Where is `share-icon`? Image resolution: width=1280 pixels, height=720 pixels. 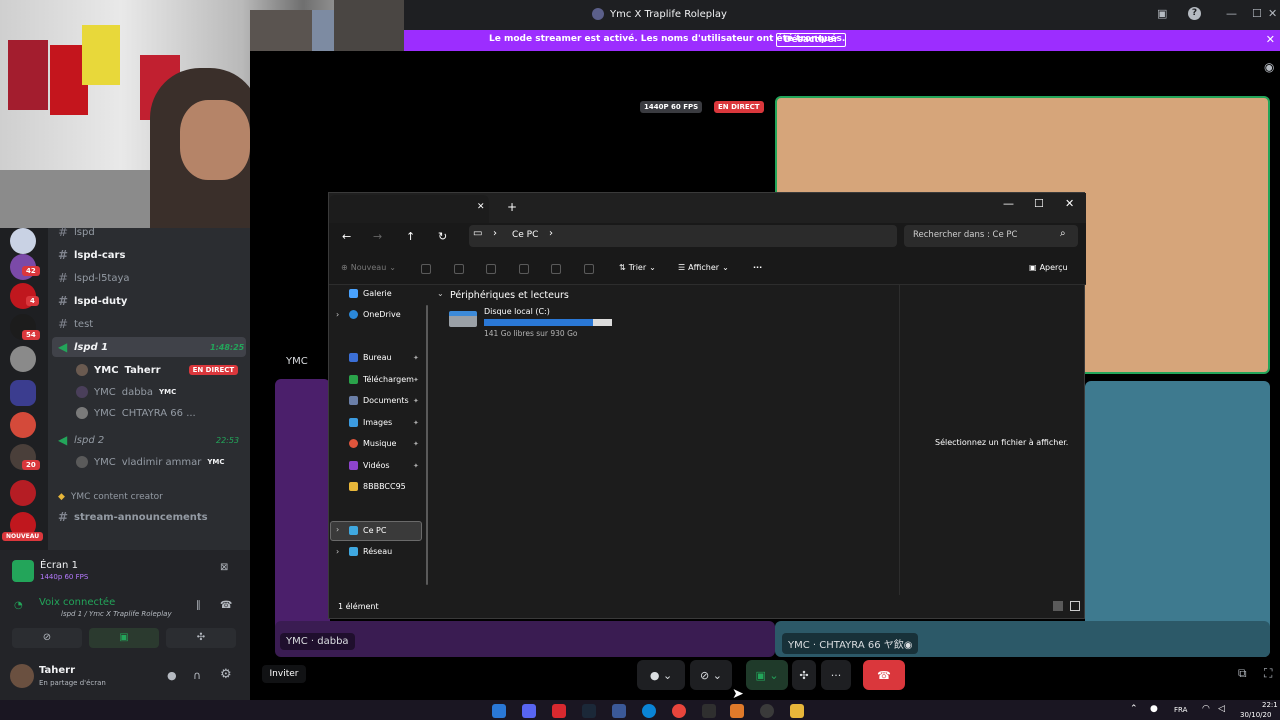 share-icon is located at coordinates (556, 269).